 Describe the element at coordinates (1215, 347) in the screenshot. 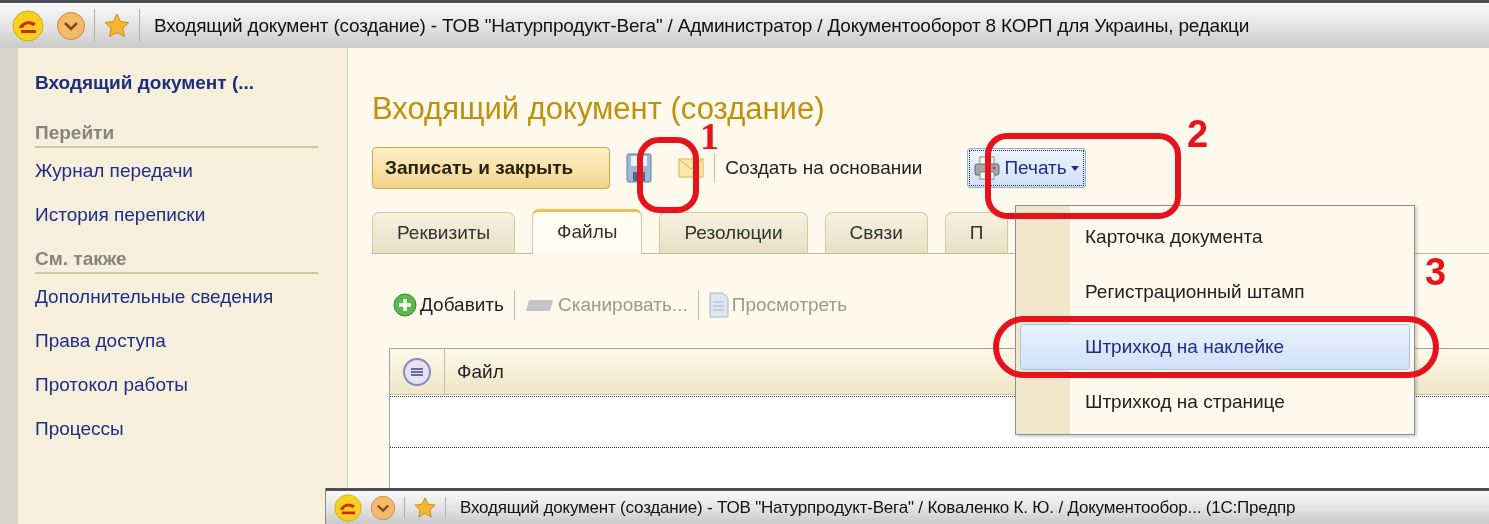

I see `menu-item: Штрихкод на наклейке` at that location.